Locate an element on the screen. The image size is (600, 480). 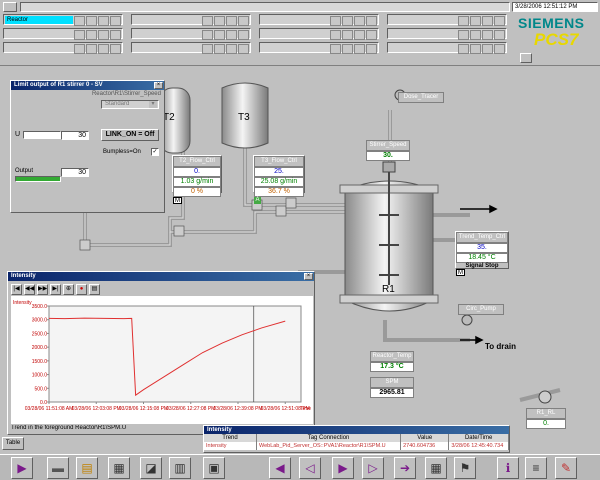
y-tick-label: 1000.0 is located at coordinates (40, 376).